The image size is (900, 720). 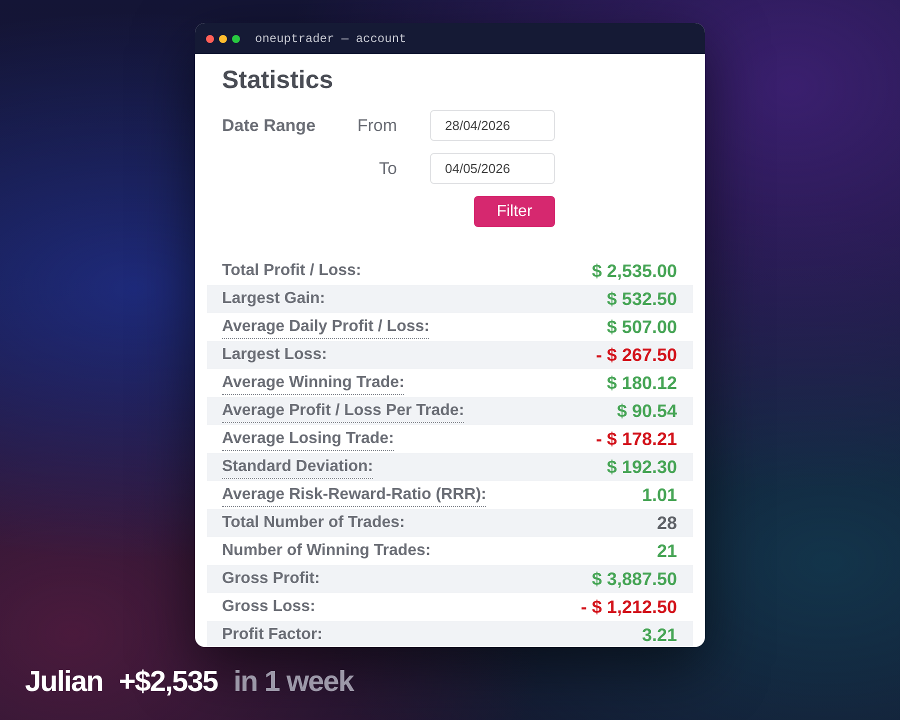 What do you see at coordinates (293, 682) in the screenshot?
I see `caption-period: in 1 week` at bounding box center [293, 682].